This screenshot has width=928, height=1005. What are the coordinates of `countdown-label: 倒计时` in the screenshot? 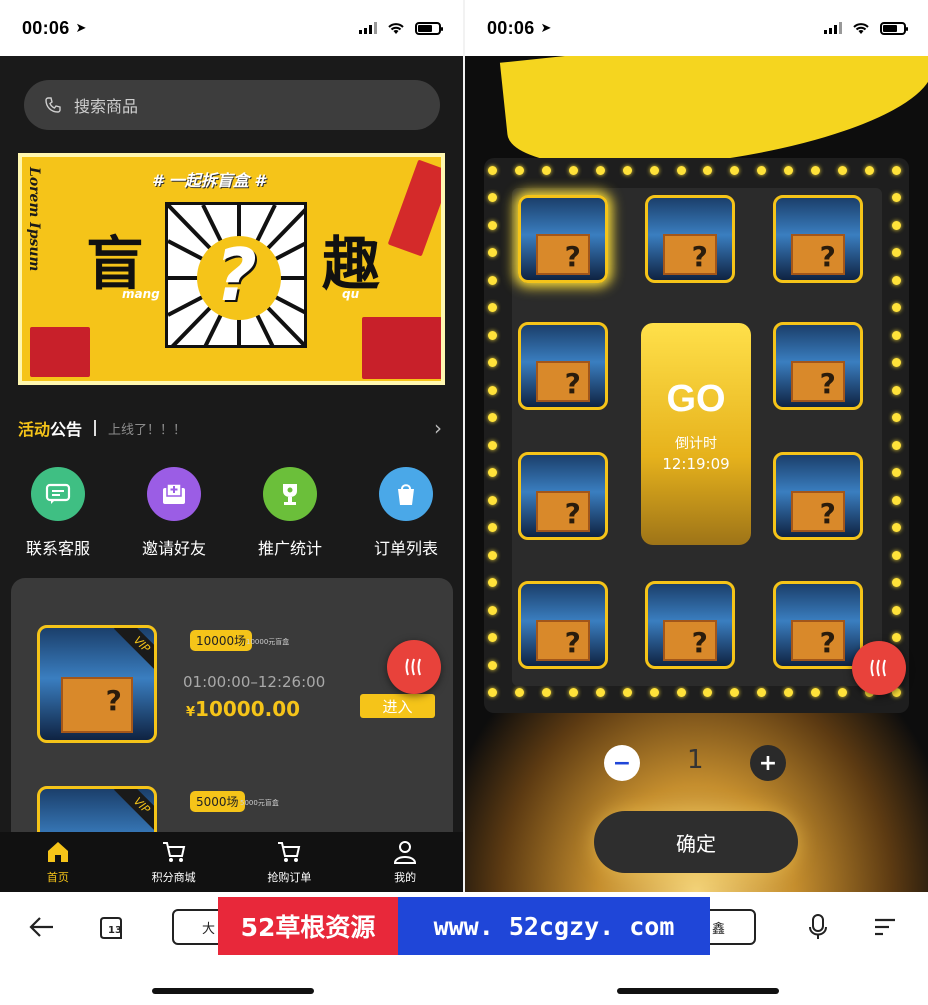 It's located at (696, 444).